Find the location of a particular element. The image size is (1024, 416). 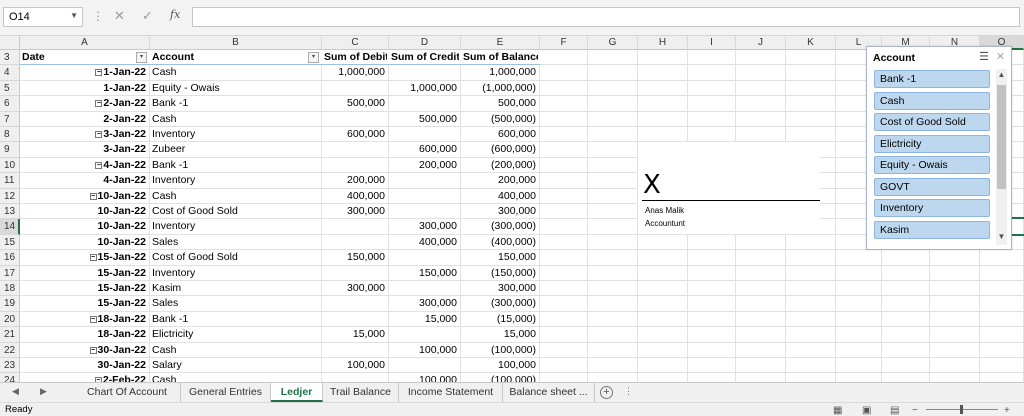

row-header-14: 14 is located at coordinates (10, 227).